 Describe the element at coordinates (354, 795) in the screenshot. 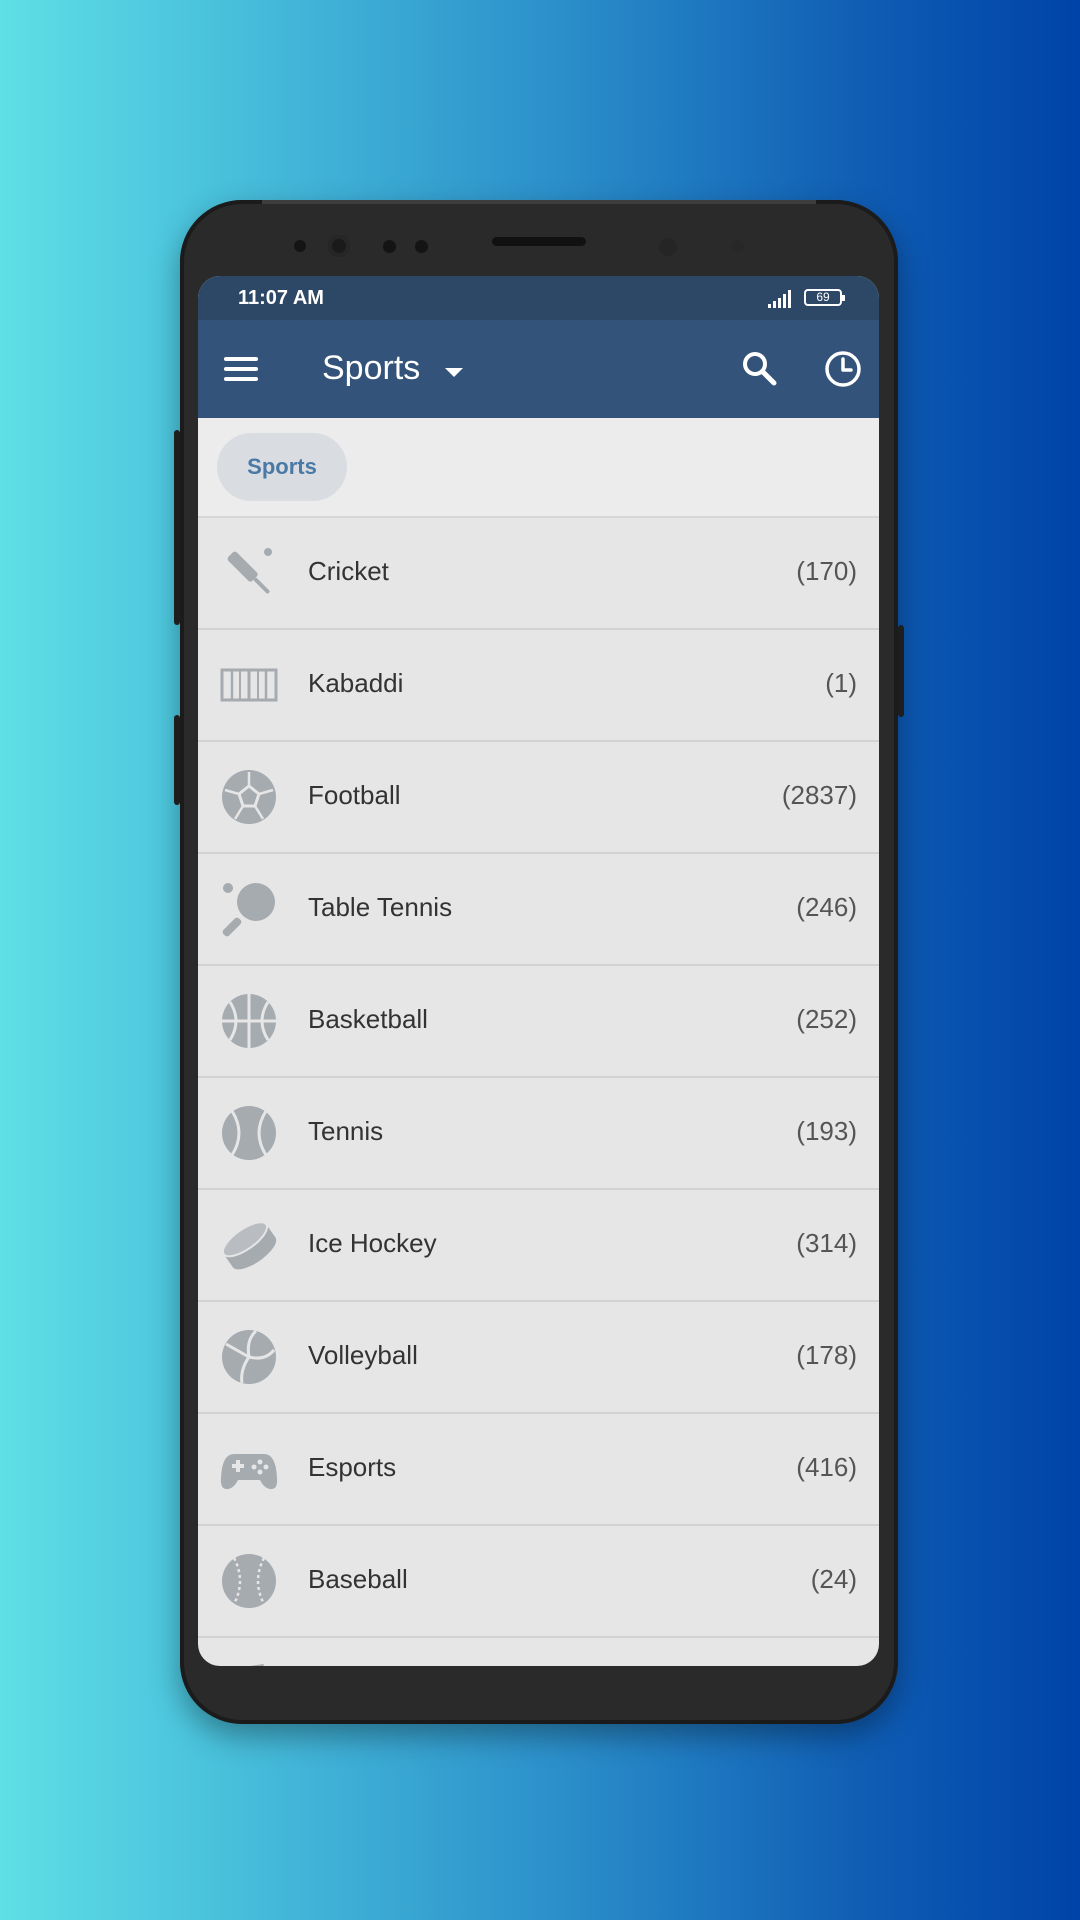

I see `sport-name: Football` at that location.